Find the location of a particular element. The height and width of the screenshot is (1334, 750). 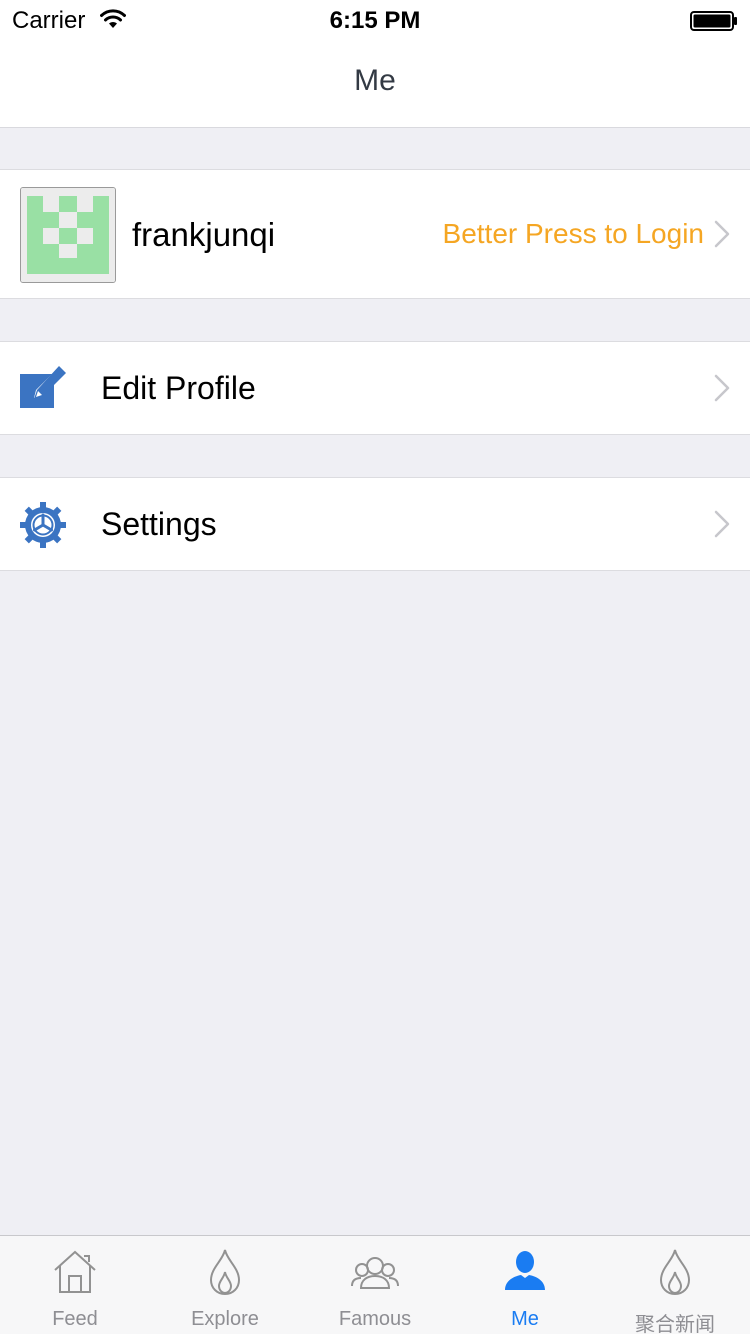

status-time: 6:15 PM is located at coordinates (375, 20).